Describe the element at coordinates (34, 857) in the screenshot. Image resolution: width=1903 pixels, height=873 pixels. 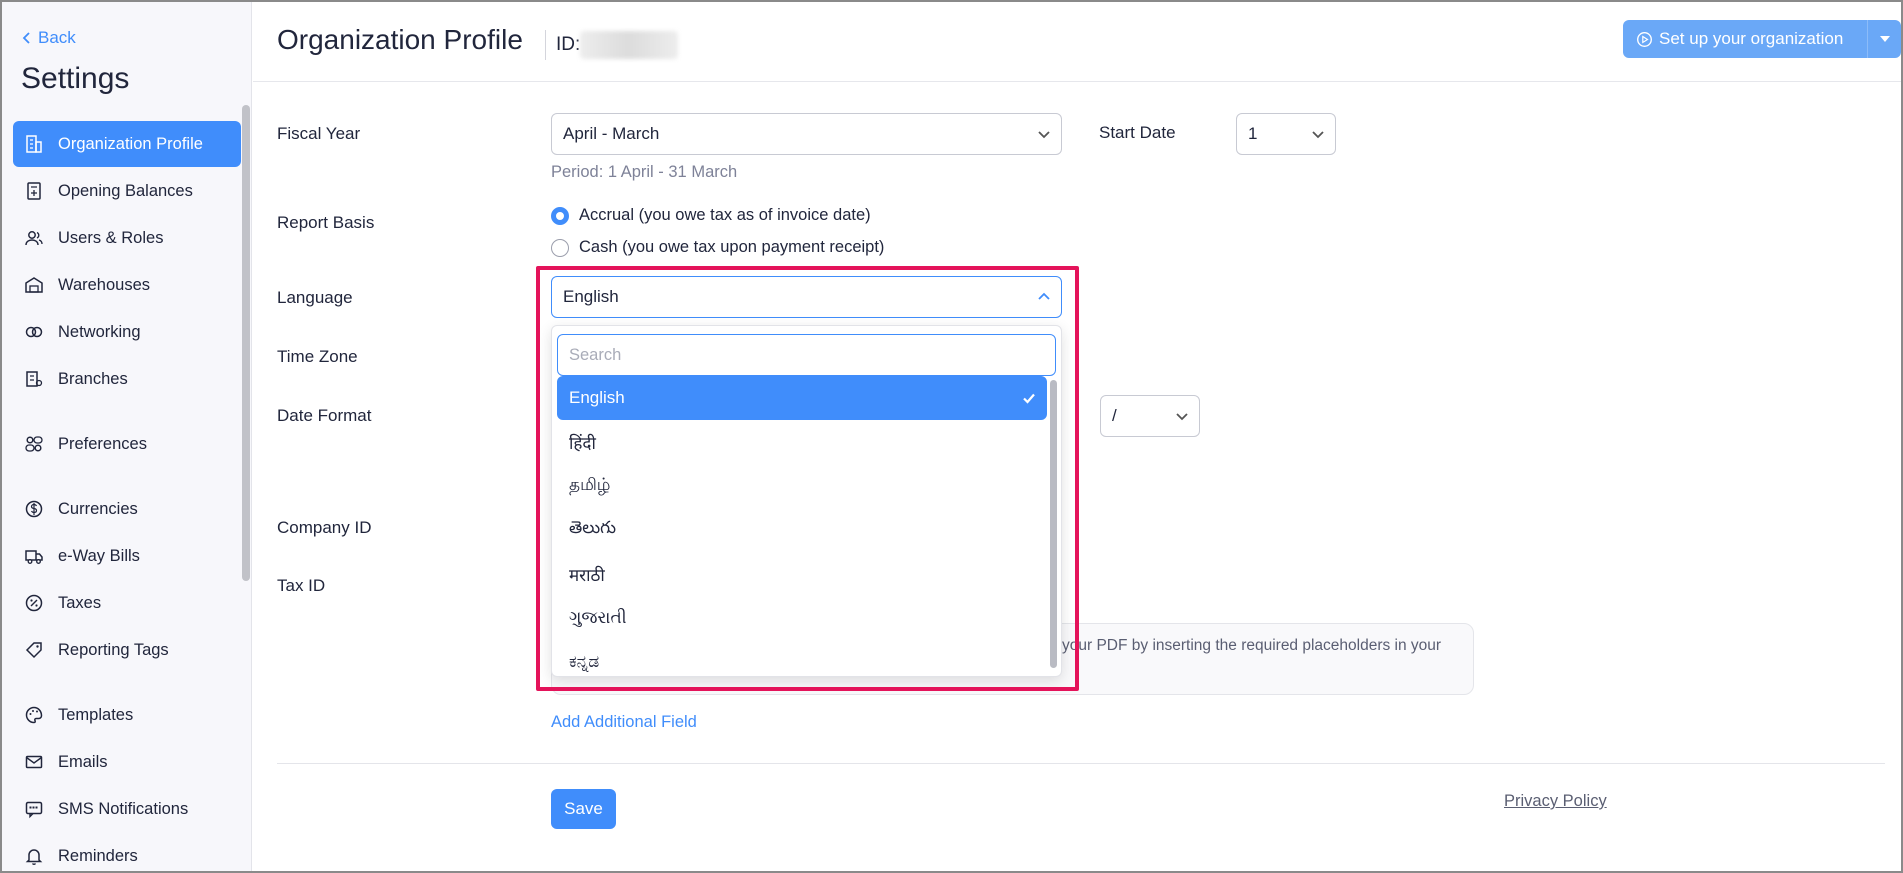
I see `bell-icon` at that location.